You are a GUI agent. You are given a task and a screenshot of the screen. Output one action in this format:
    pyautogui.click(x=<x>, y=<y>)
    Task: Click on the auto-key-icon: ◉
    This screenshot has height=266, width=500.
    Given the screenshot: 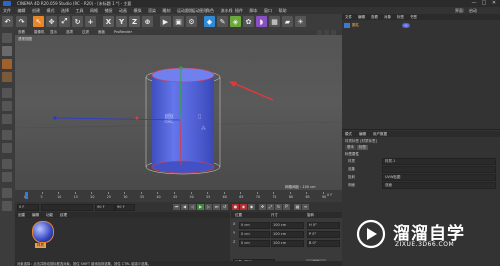 What is the action you would take?
    pyautogui.click(x=243, y=207)
    